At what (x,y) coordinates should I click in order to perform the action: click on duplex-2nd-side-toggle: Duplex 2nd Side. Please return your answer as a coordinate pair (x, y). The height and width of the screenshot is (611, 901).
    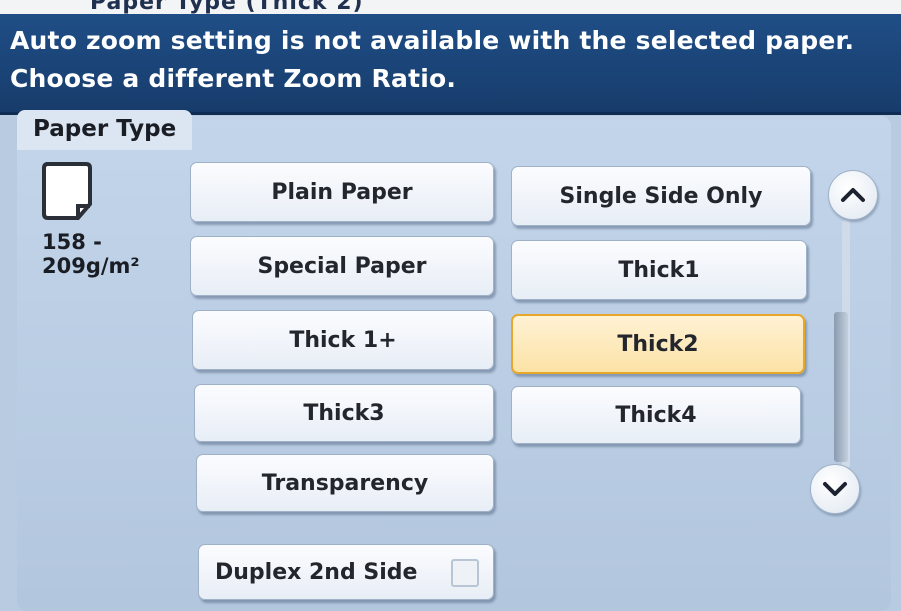
    Looking at the image, I should click on (346, 572).